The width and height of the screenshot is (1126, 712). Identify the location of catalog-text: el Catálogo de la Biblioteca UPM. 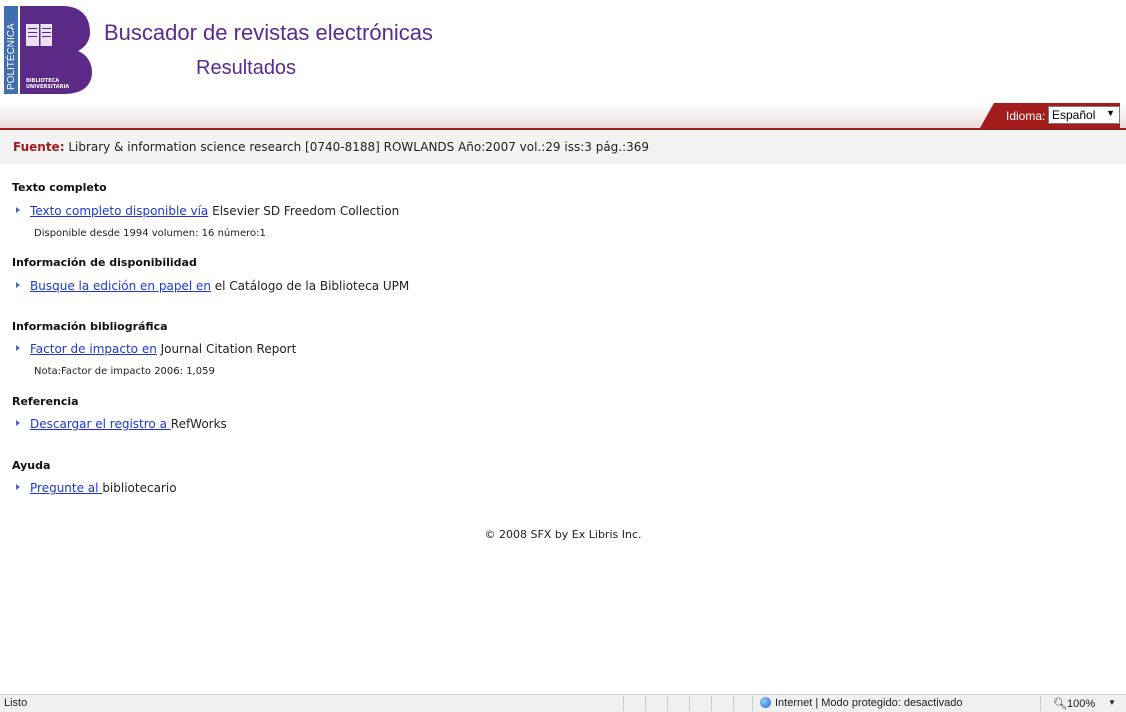
(310, 286).